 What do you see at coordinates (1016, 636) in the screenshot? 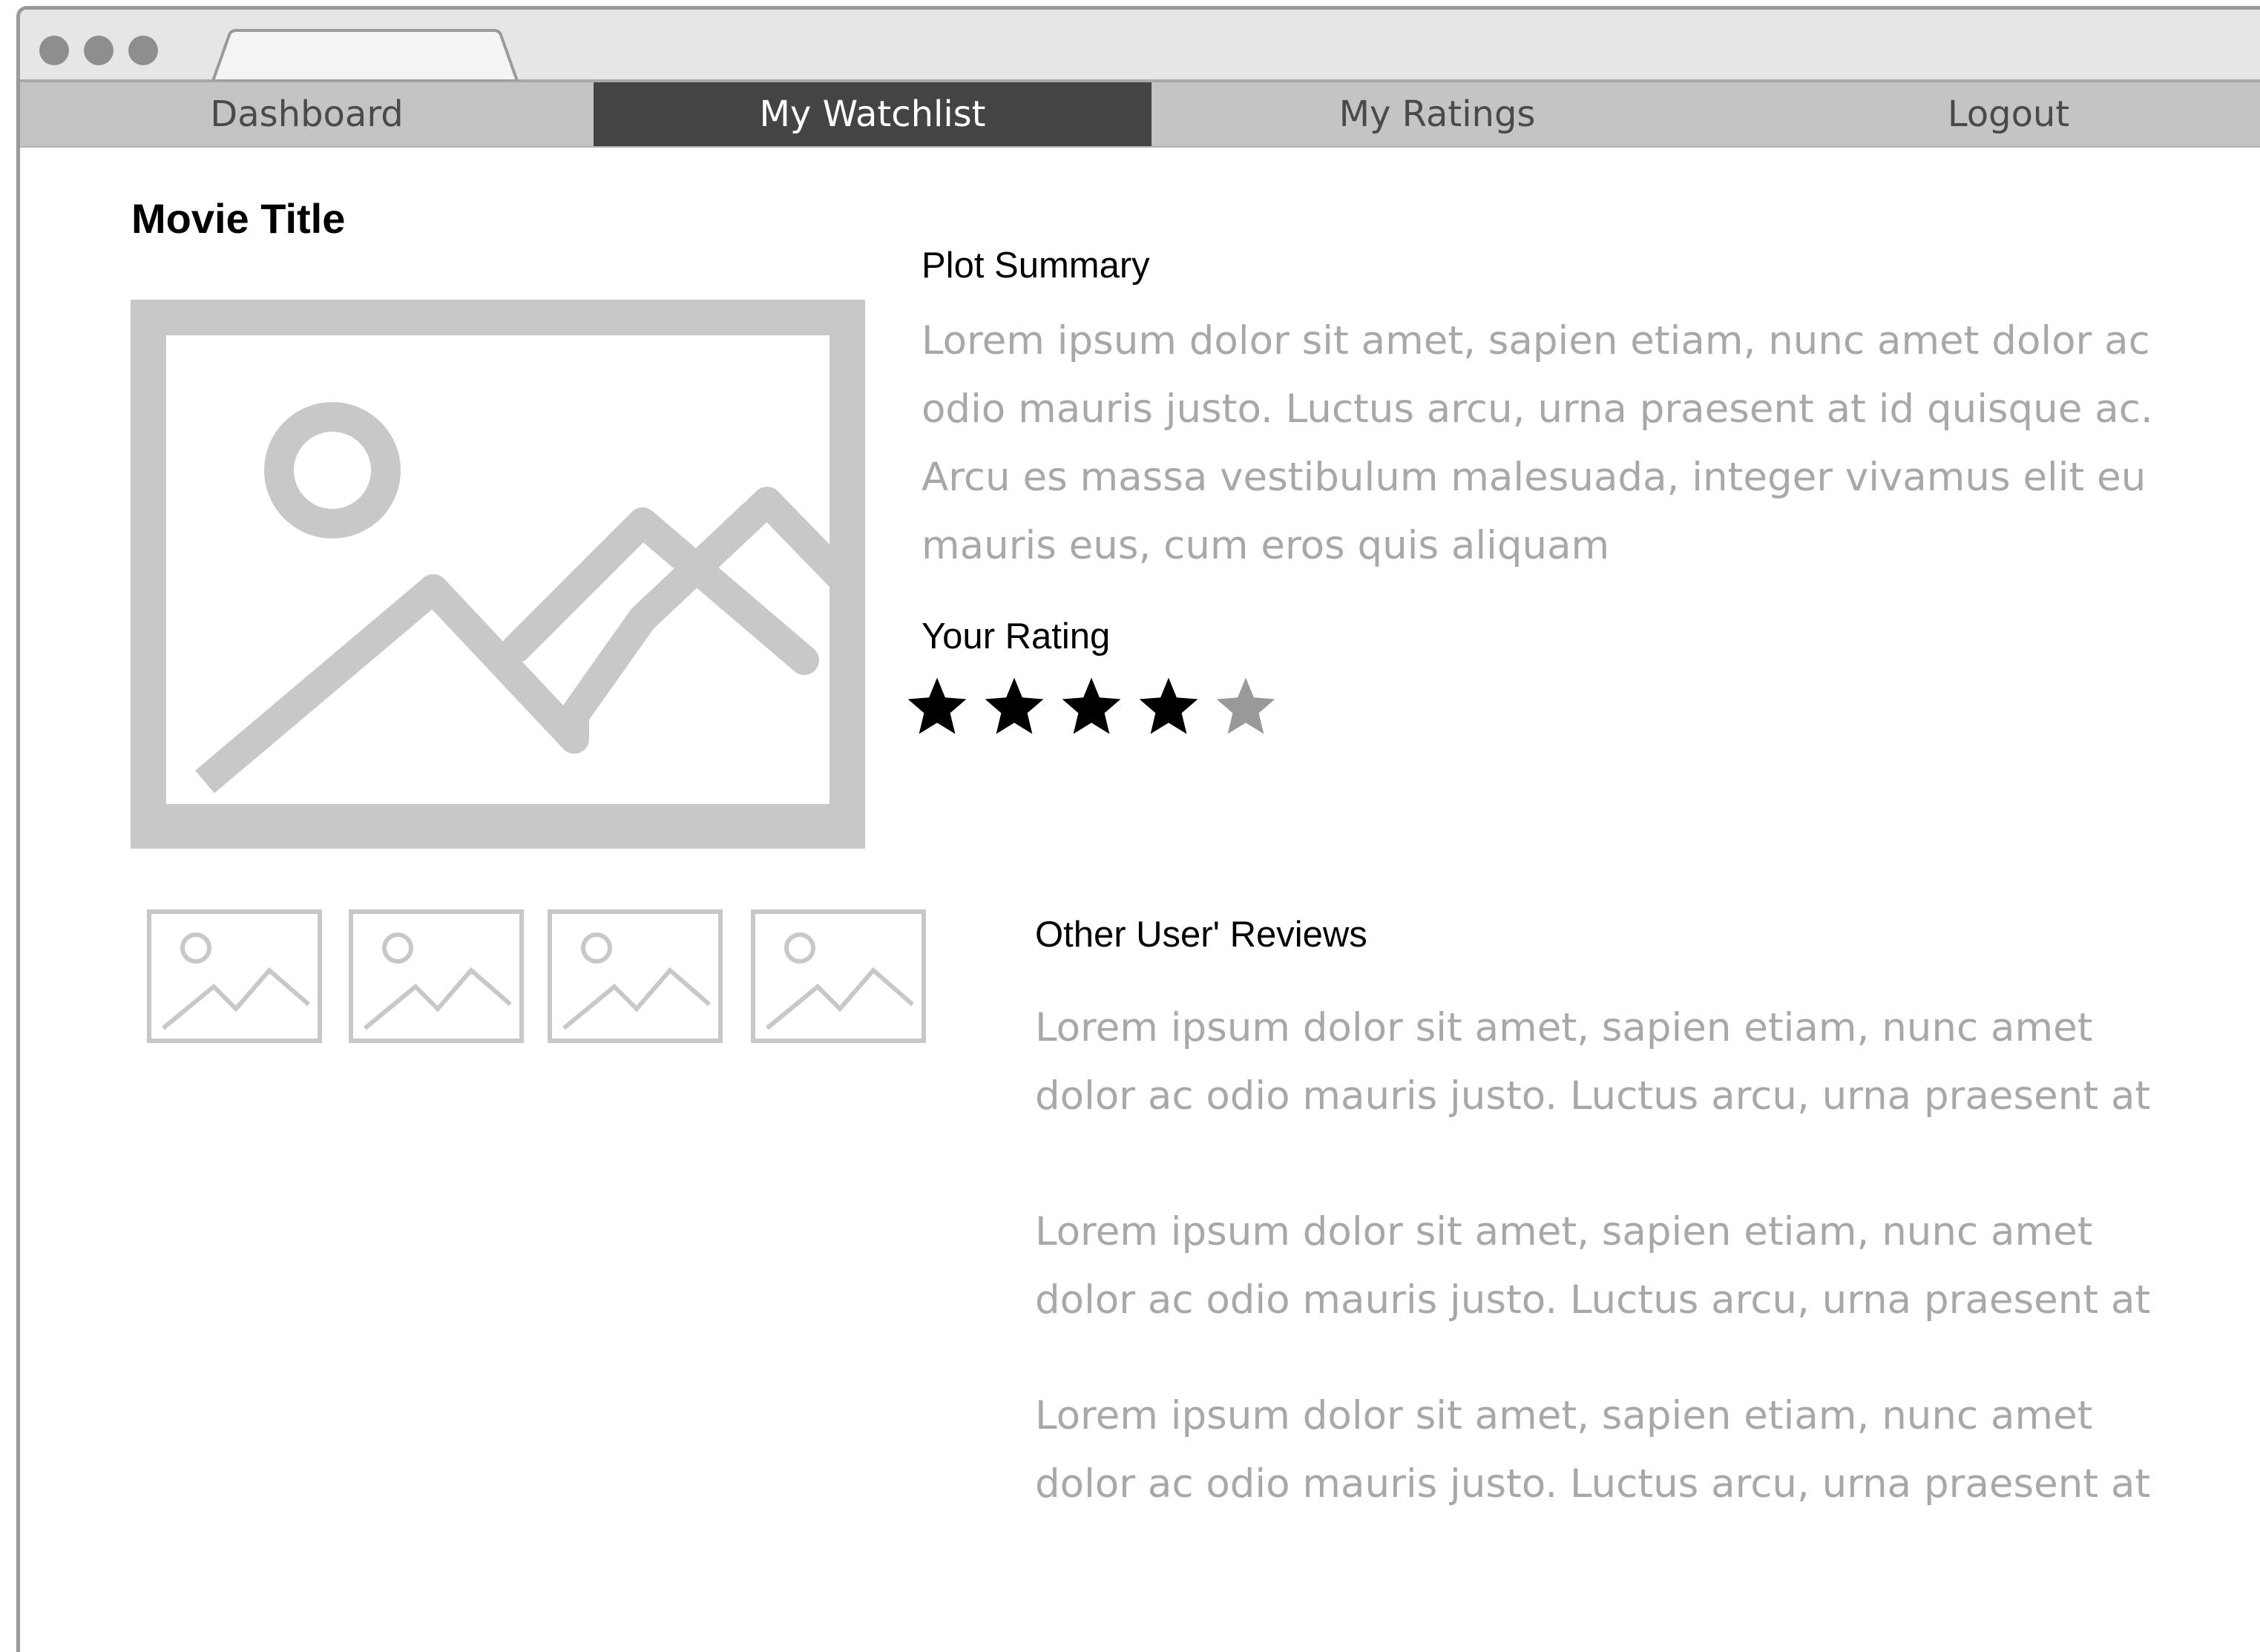
I see `your-rating-heading: Your Rating` at bounding box center [1016, 636].